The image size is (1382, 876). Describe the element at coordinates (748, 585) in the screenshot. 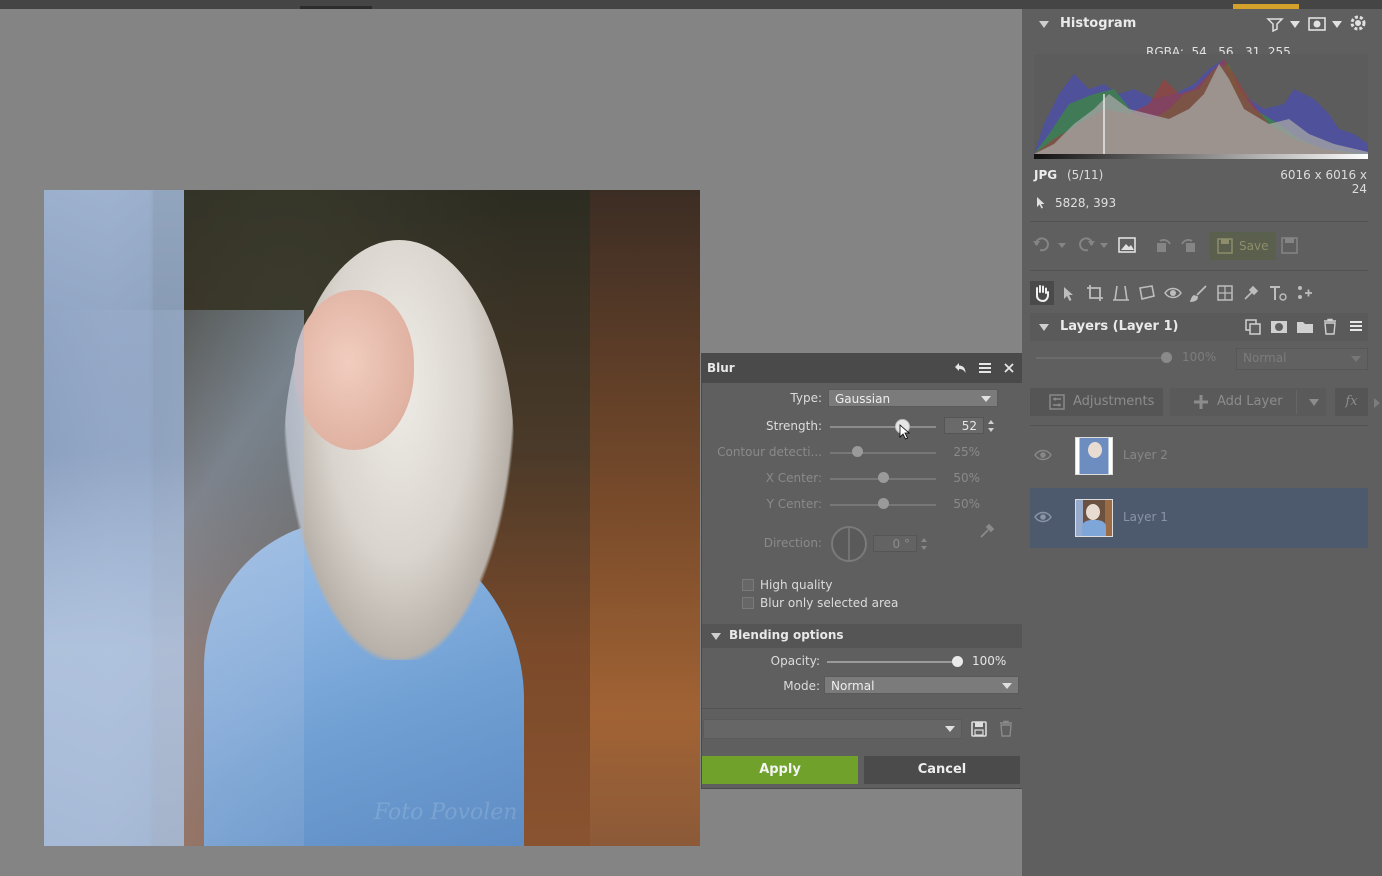

I see `high-quality-checkbox` at that location.